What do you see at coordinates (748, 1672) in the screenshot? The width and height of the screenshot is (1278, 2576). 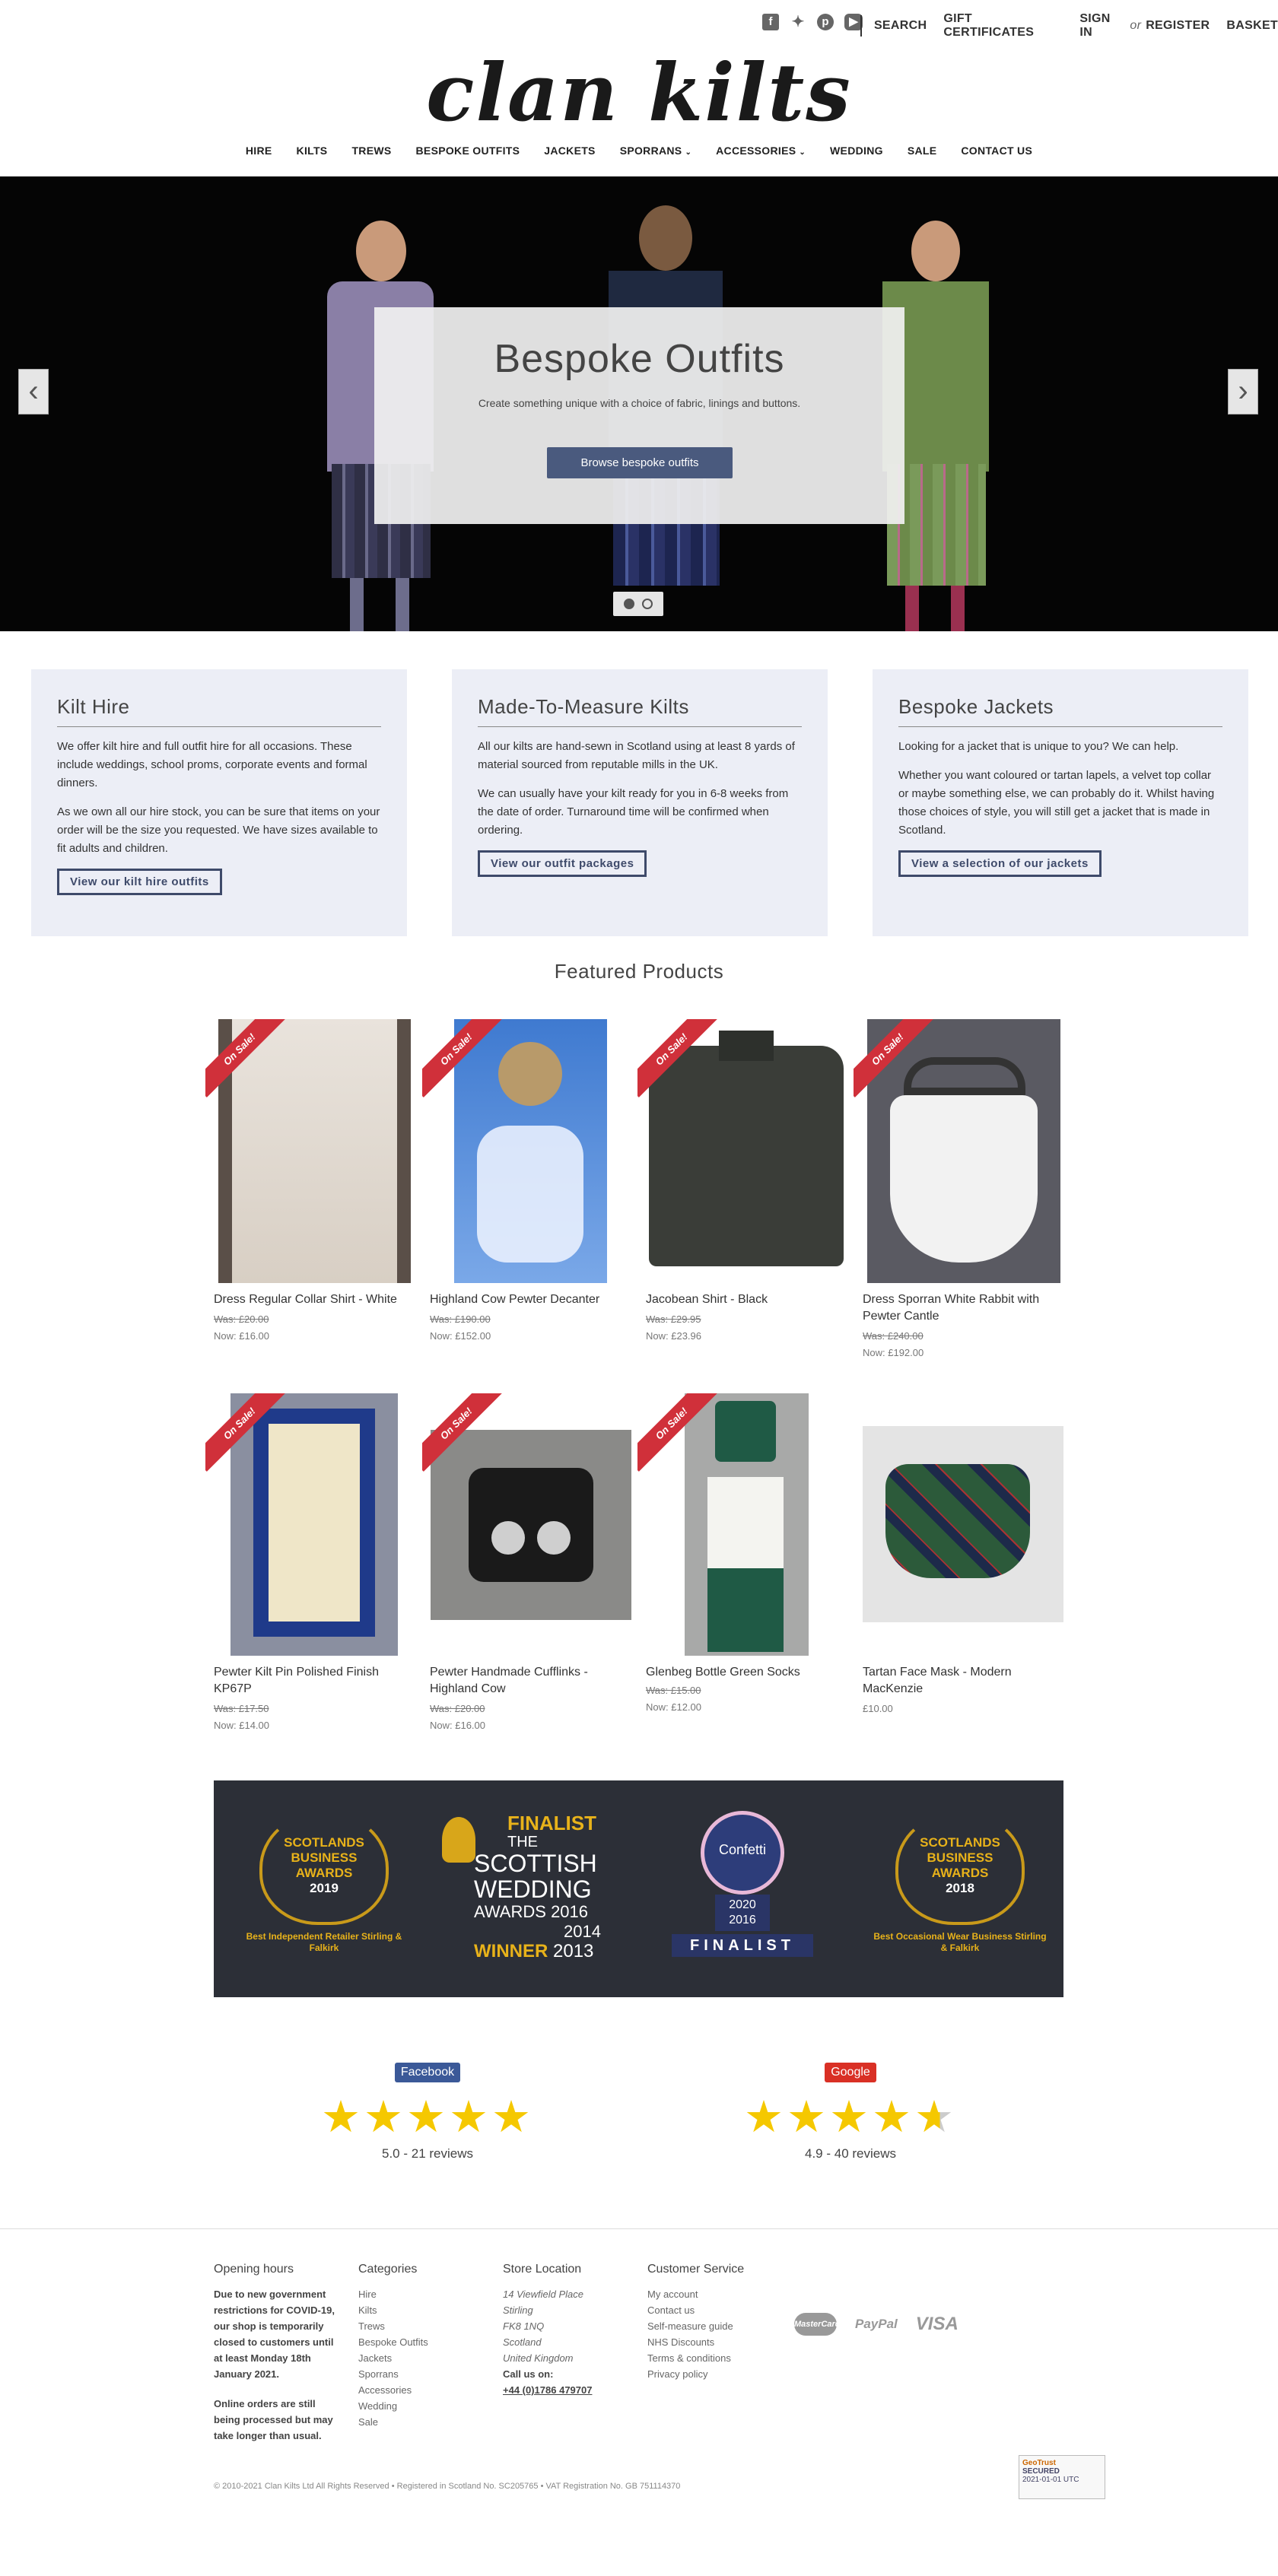 I see `product-name: Glenbeg Bottle Green Socks` at bounding box center [748, 1672].